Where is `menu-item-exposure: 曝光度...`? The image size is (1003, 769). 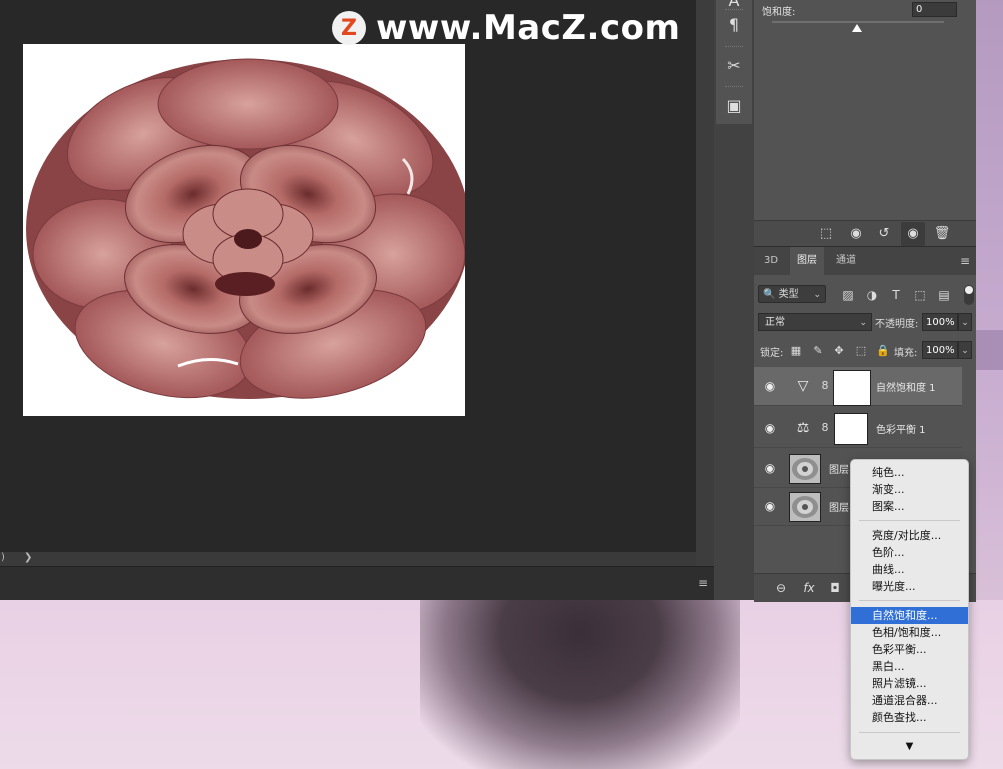
menu-item-exposure: 曝光度... is located at coordinates (909, 586).